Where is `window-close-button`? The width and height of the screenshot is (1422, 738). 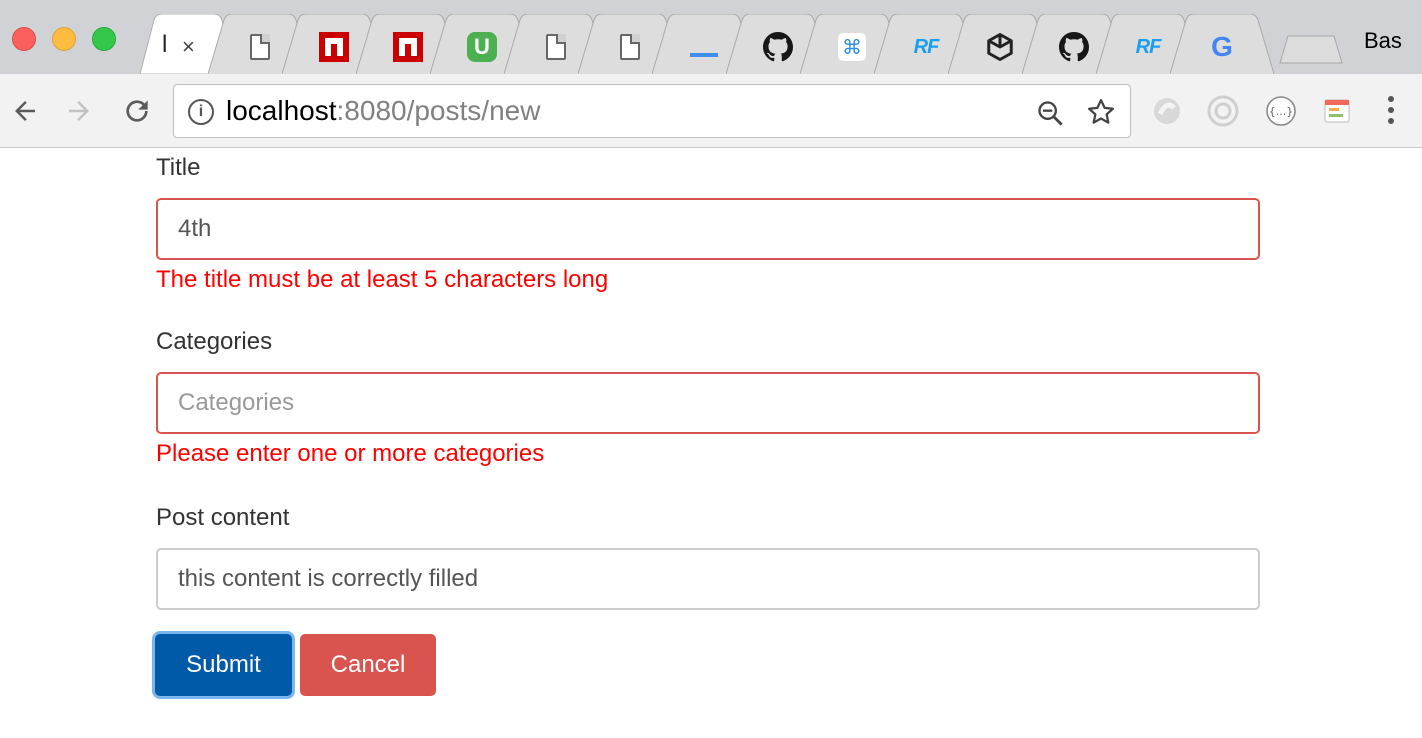
window-close-button is located at coordinates (24, 39).